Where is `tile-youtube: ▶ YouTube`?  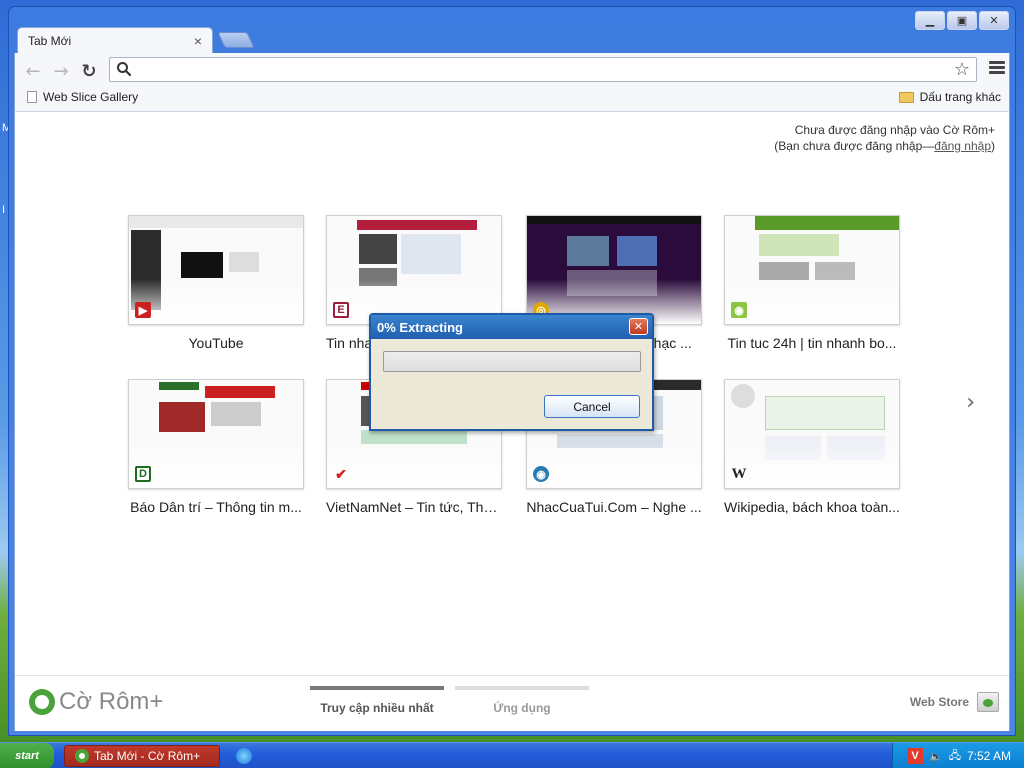
tile-youtube: ▶ YouTube is located at coordinates (216, 283).